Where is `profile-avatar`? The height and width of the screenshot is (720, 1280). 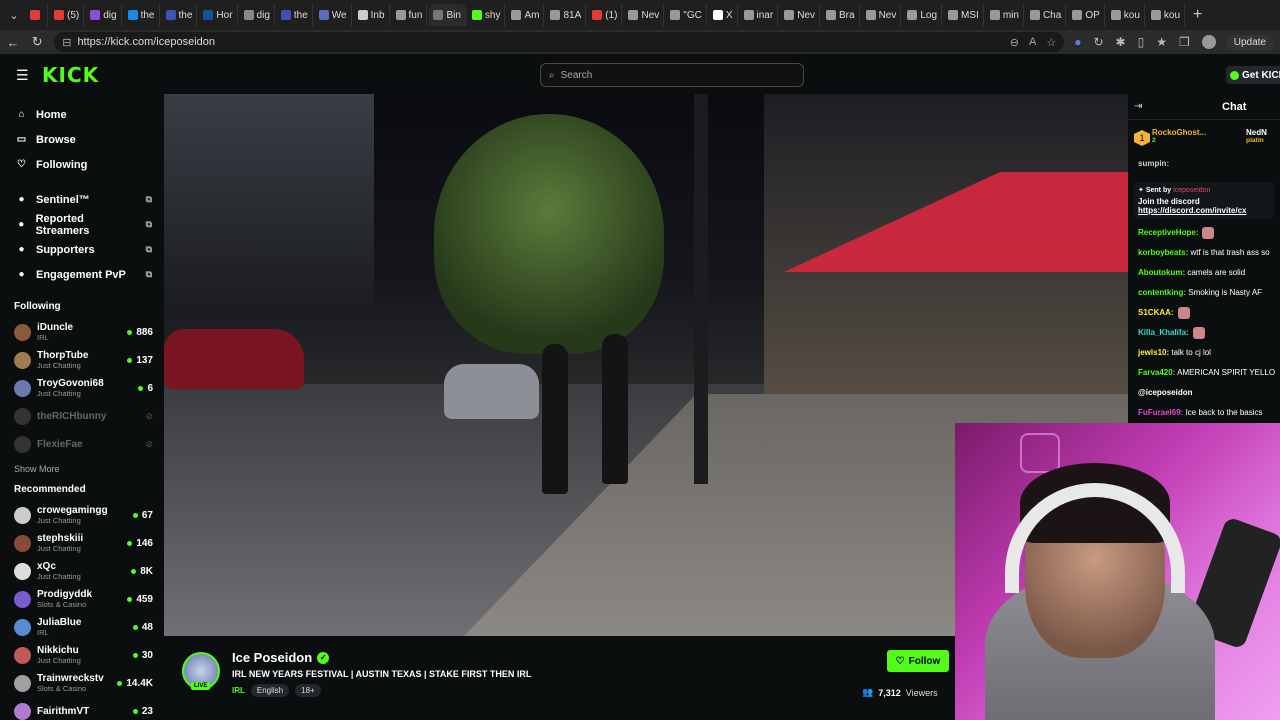 profile-avatar is located at coordinates (1208, 42).